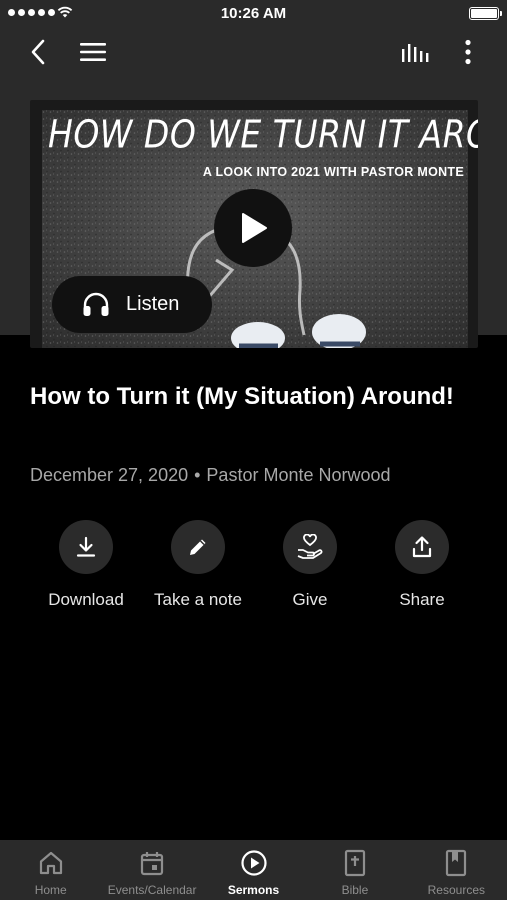  What do you see at coordinates (263, 134) in the screenshot?
I see `artwork-title: HOW DO WE TURN IT AROUND?` at bounding box center [263, 134].